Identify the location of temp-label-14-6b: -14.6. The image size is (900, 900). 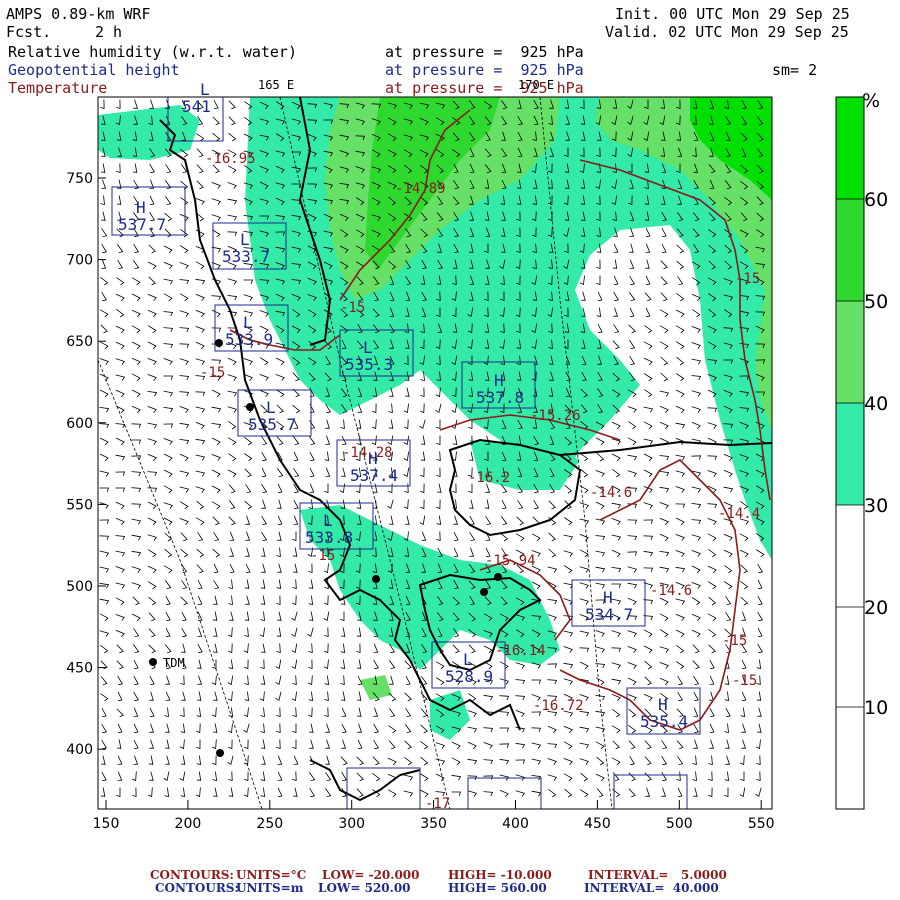
(671, 591).